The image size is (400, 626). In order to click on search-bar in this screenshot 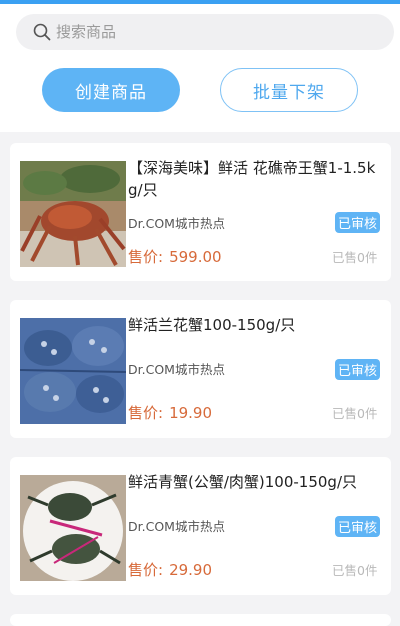, I will do `click(205, 32)`.